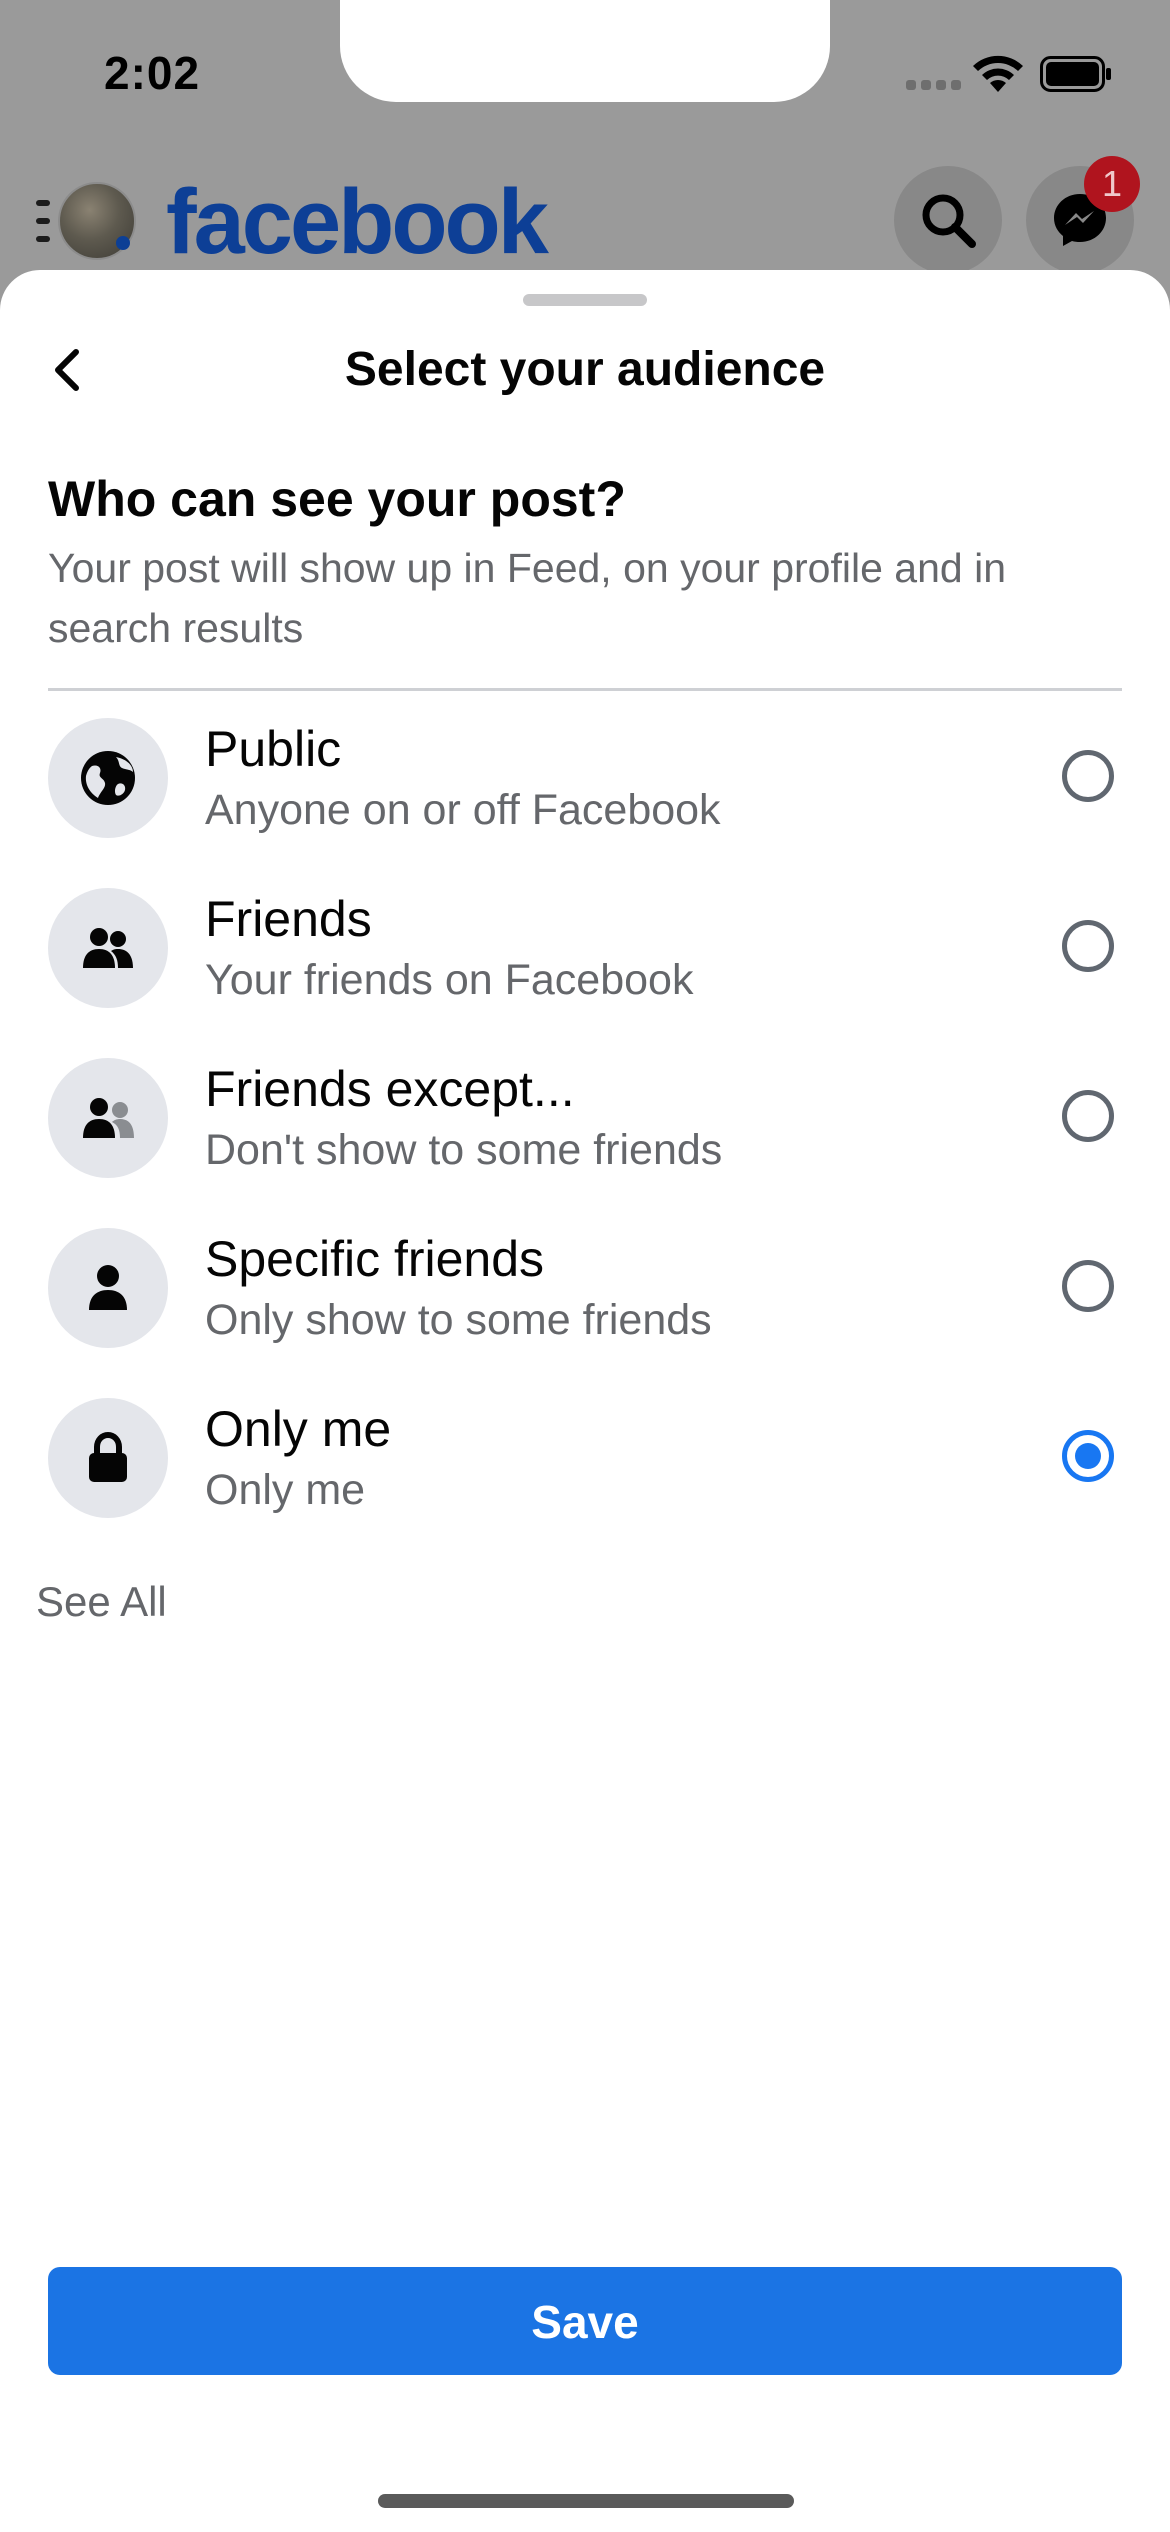 Image resolution: width=1170 pixels, height=2532 pixels. I want to click on friends-icon, so click(108, 948).